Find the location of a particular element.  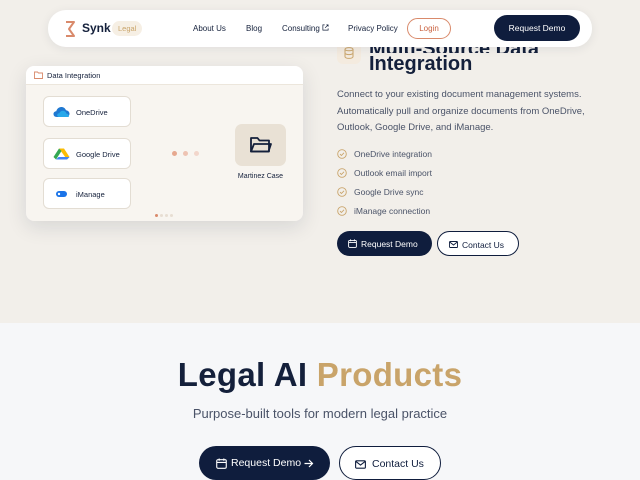

folder-open-icon is located at coordinates (261, 145).